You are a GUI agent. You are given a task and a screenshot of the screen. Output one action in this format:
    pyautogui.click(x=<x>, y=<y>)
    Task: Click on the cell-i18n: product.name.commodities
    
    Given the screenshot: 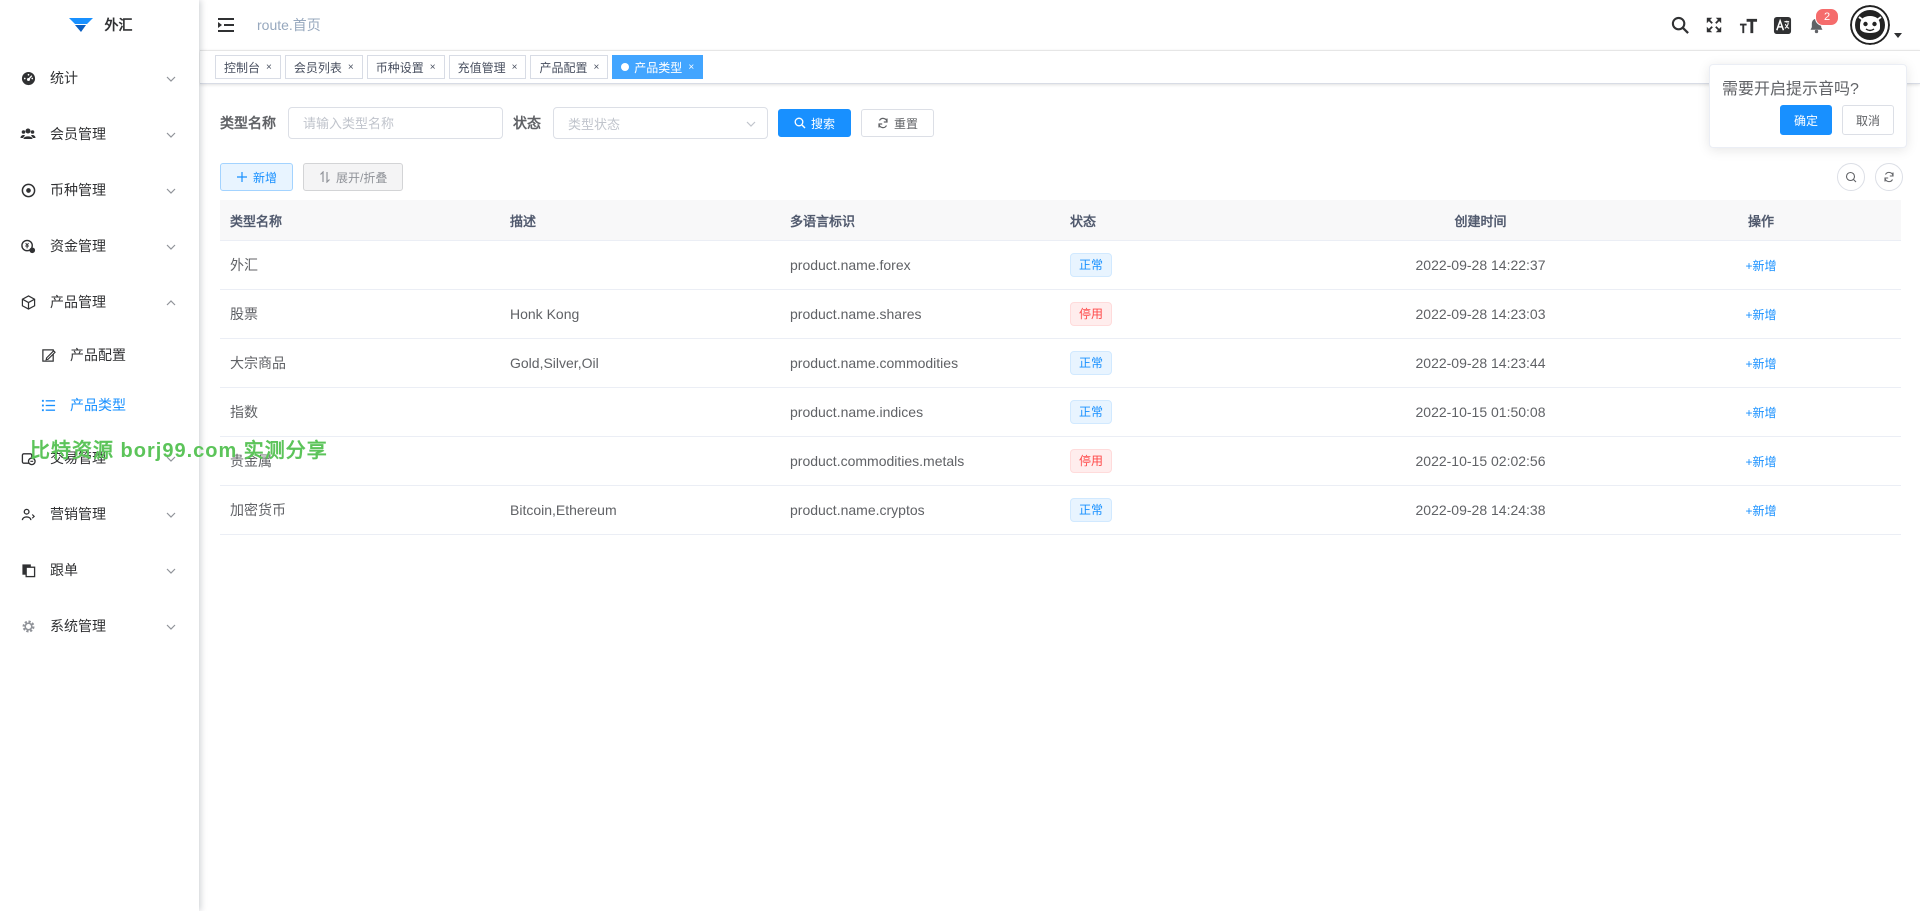 What is the action you would take?
    pyautogui.click(x=920, y=363)
    